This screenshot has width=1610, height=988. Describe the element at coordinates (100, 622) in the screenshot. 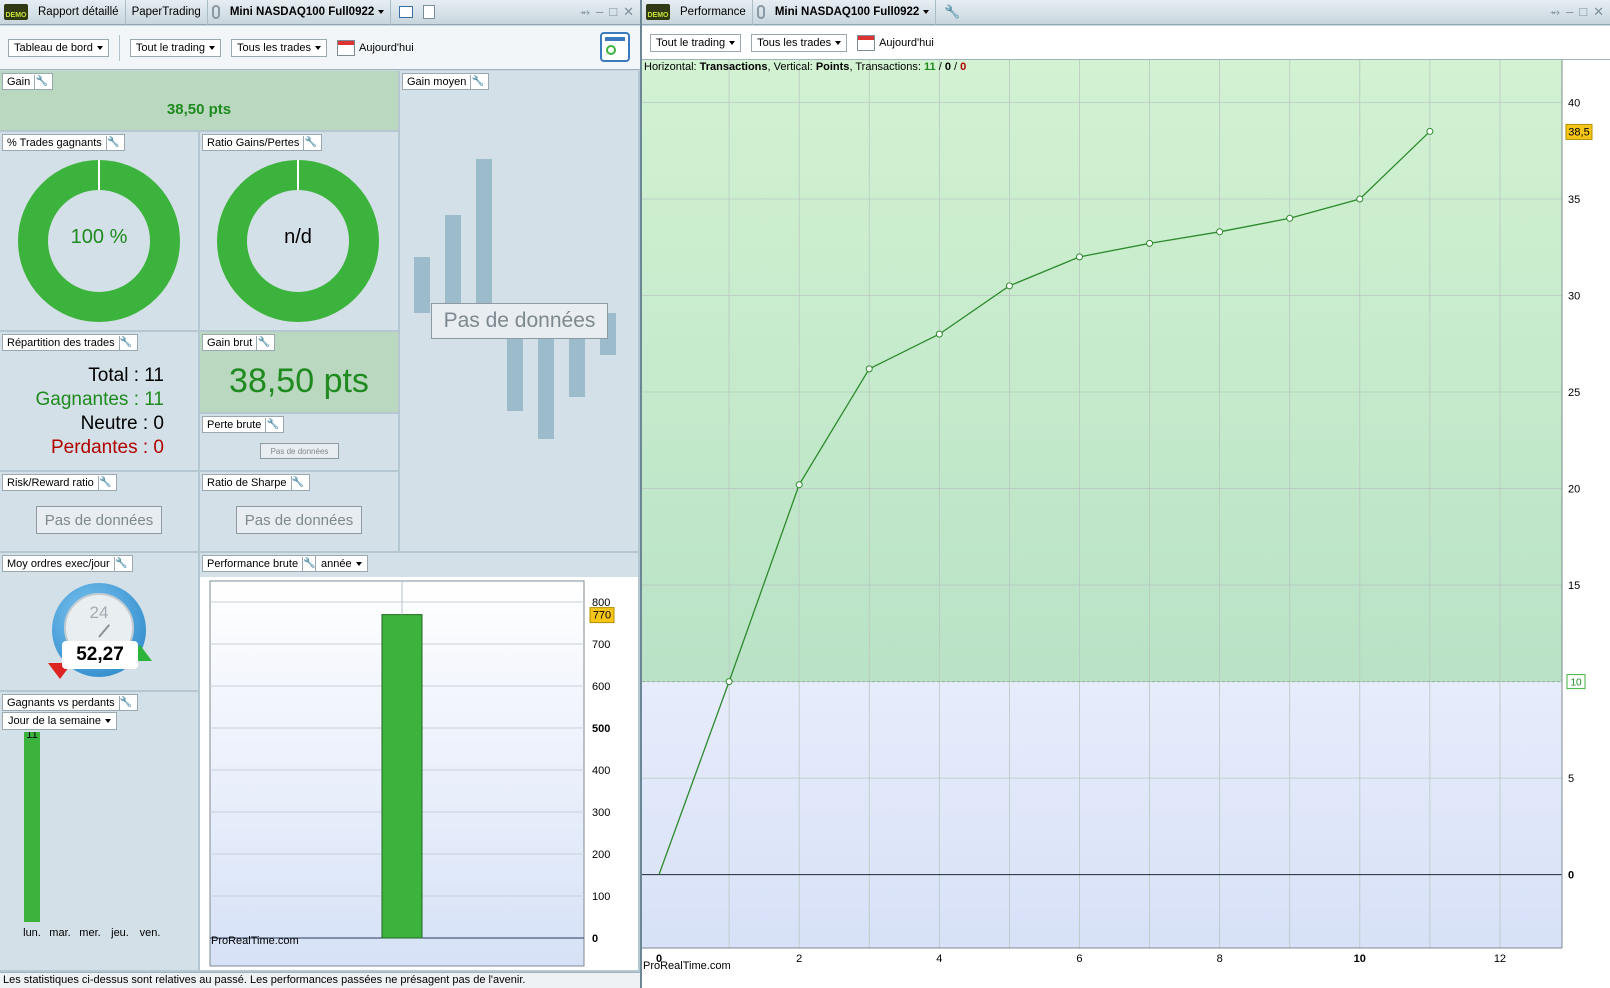

I see `moy-ordres-panel: Moy ordres exec/jour 🔧 24 52,27` at that location.